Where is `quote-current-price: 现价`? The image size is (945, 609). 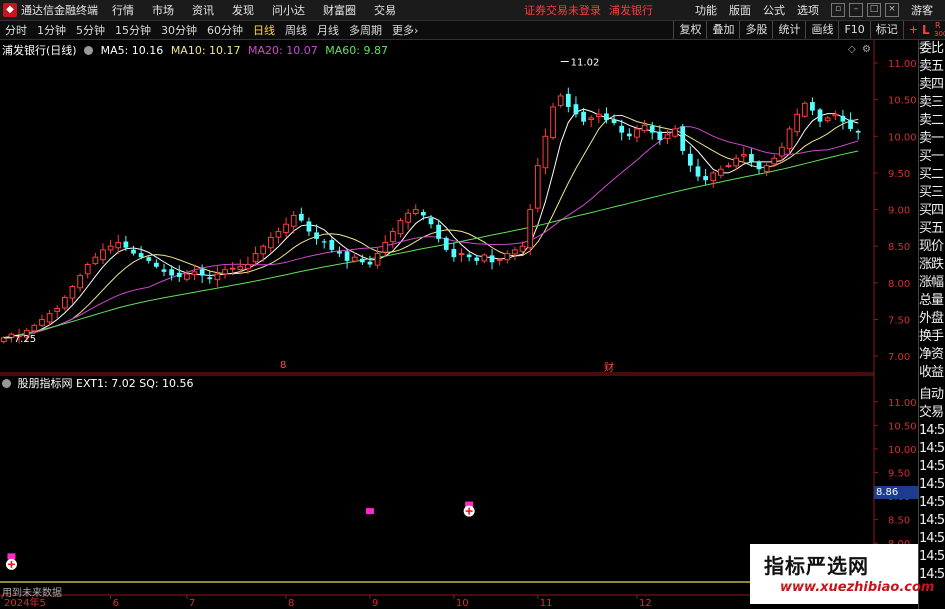 quote-current-price: 现价 is located at coordinates (932, 247).